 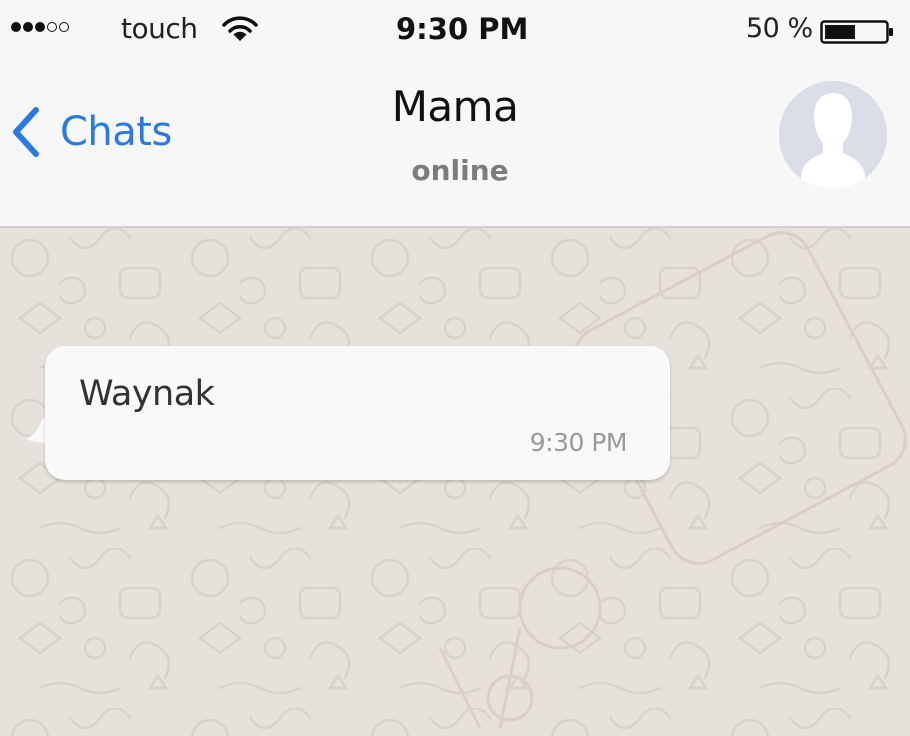 What do you see at coordinates (856, 32) in the screenshot?
I see `battery-icon` at bounding box center [856, 32].